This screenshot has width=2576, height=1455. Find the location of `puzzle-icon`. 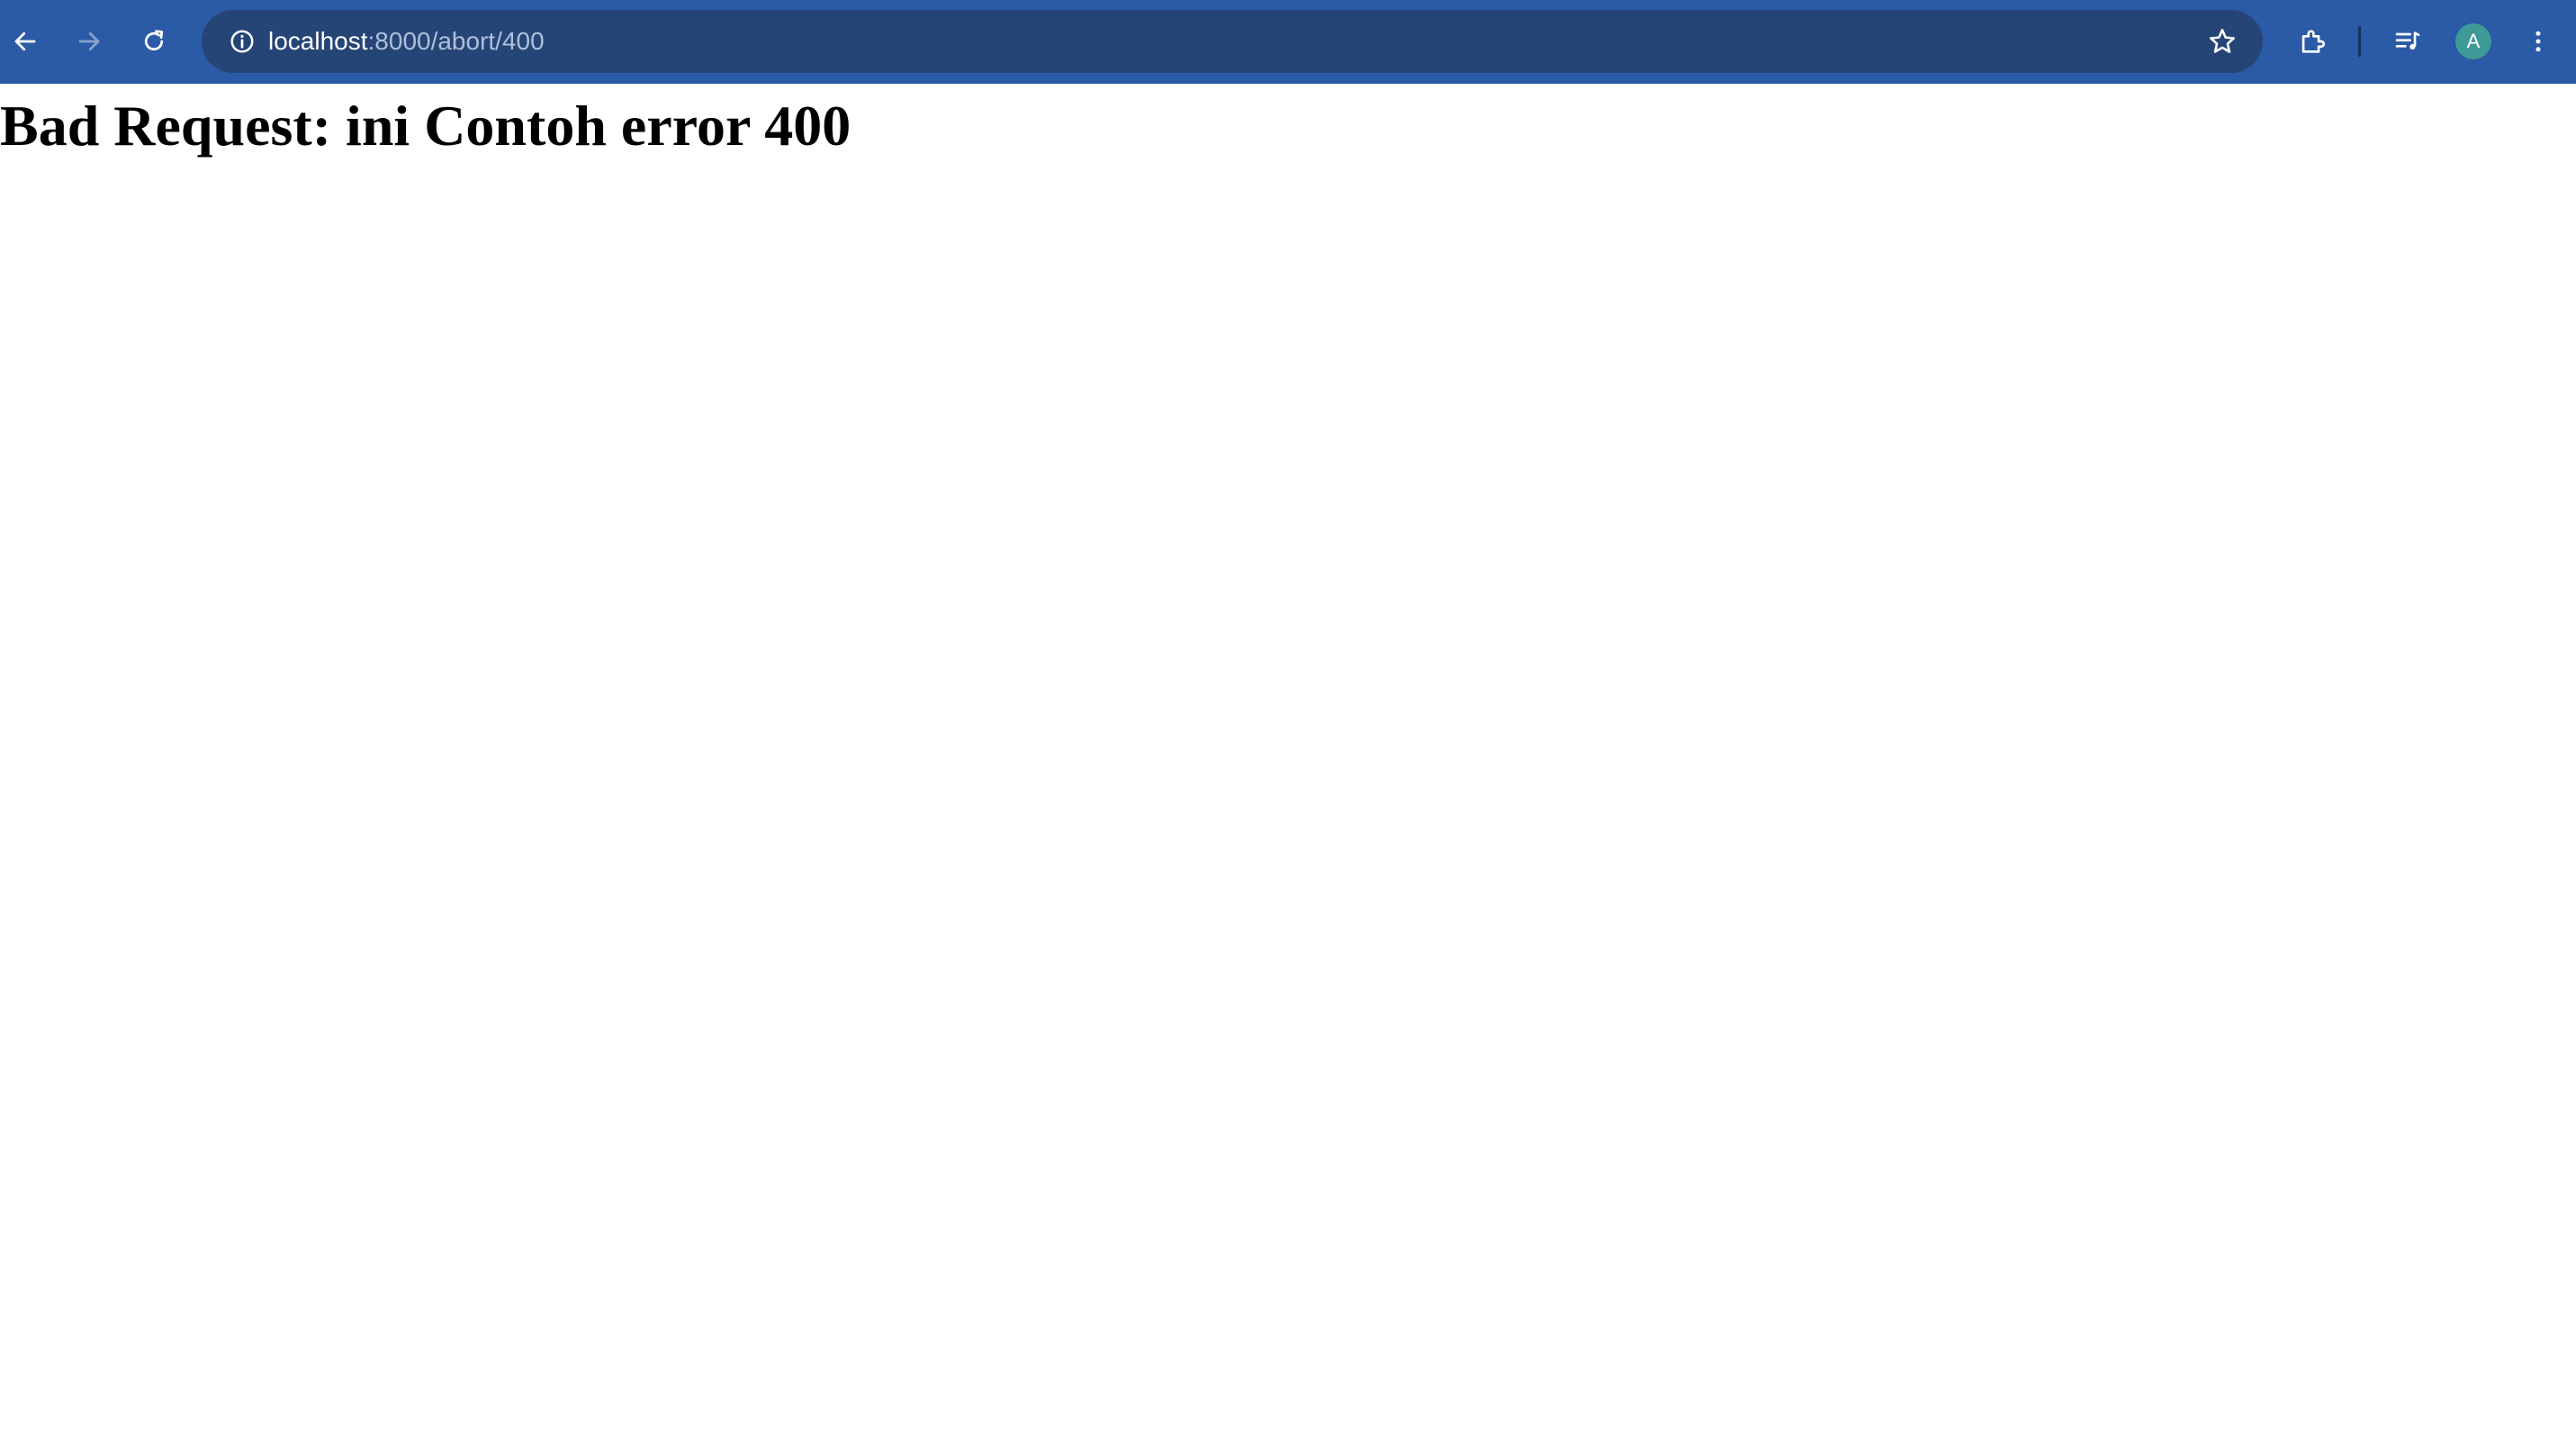

puzzle-icon is located at coordinates (2313, 41).